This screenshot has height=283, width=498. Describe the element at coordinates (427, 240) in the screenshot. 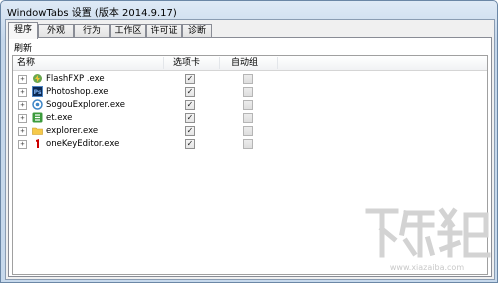

I see `watermark-logo: www.xiazaiba.com` at that location.